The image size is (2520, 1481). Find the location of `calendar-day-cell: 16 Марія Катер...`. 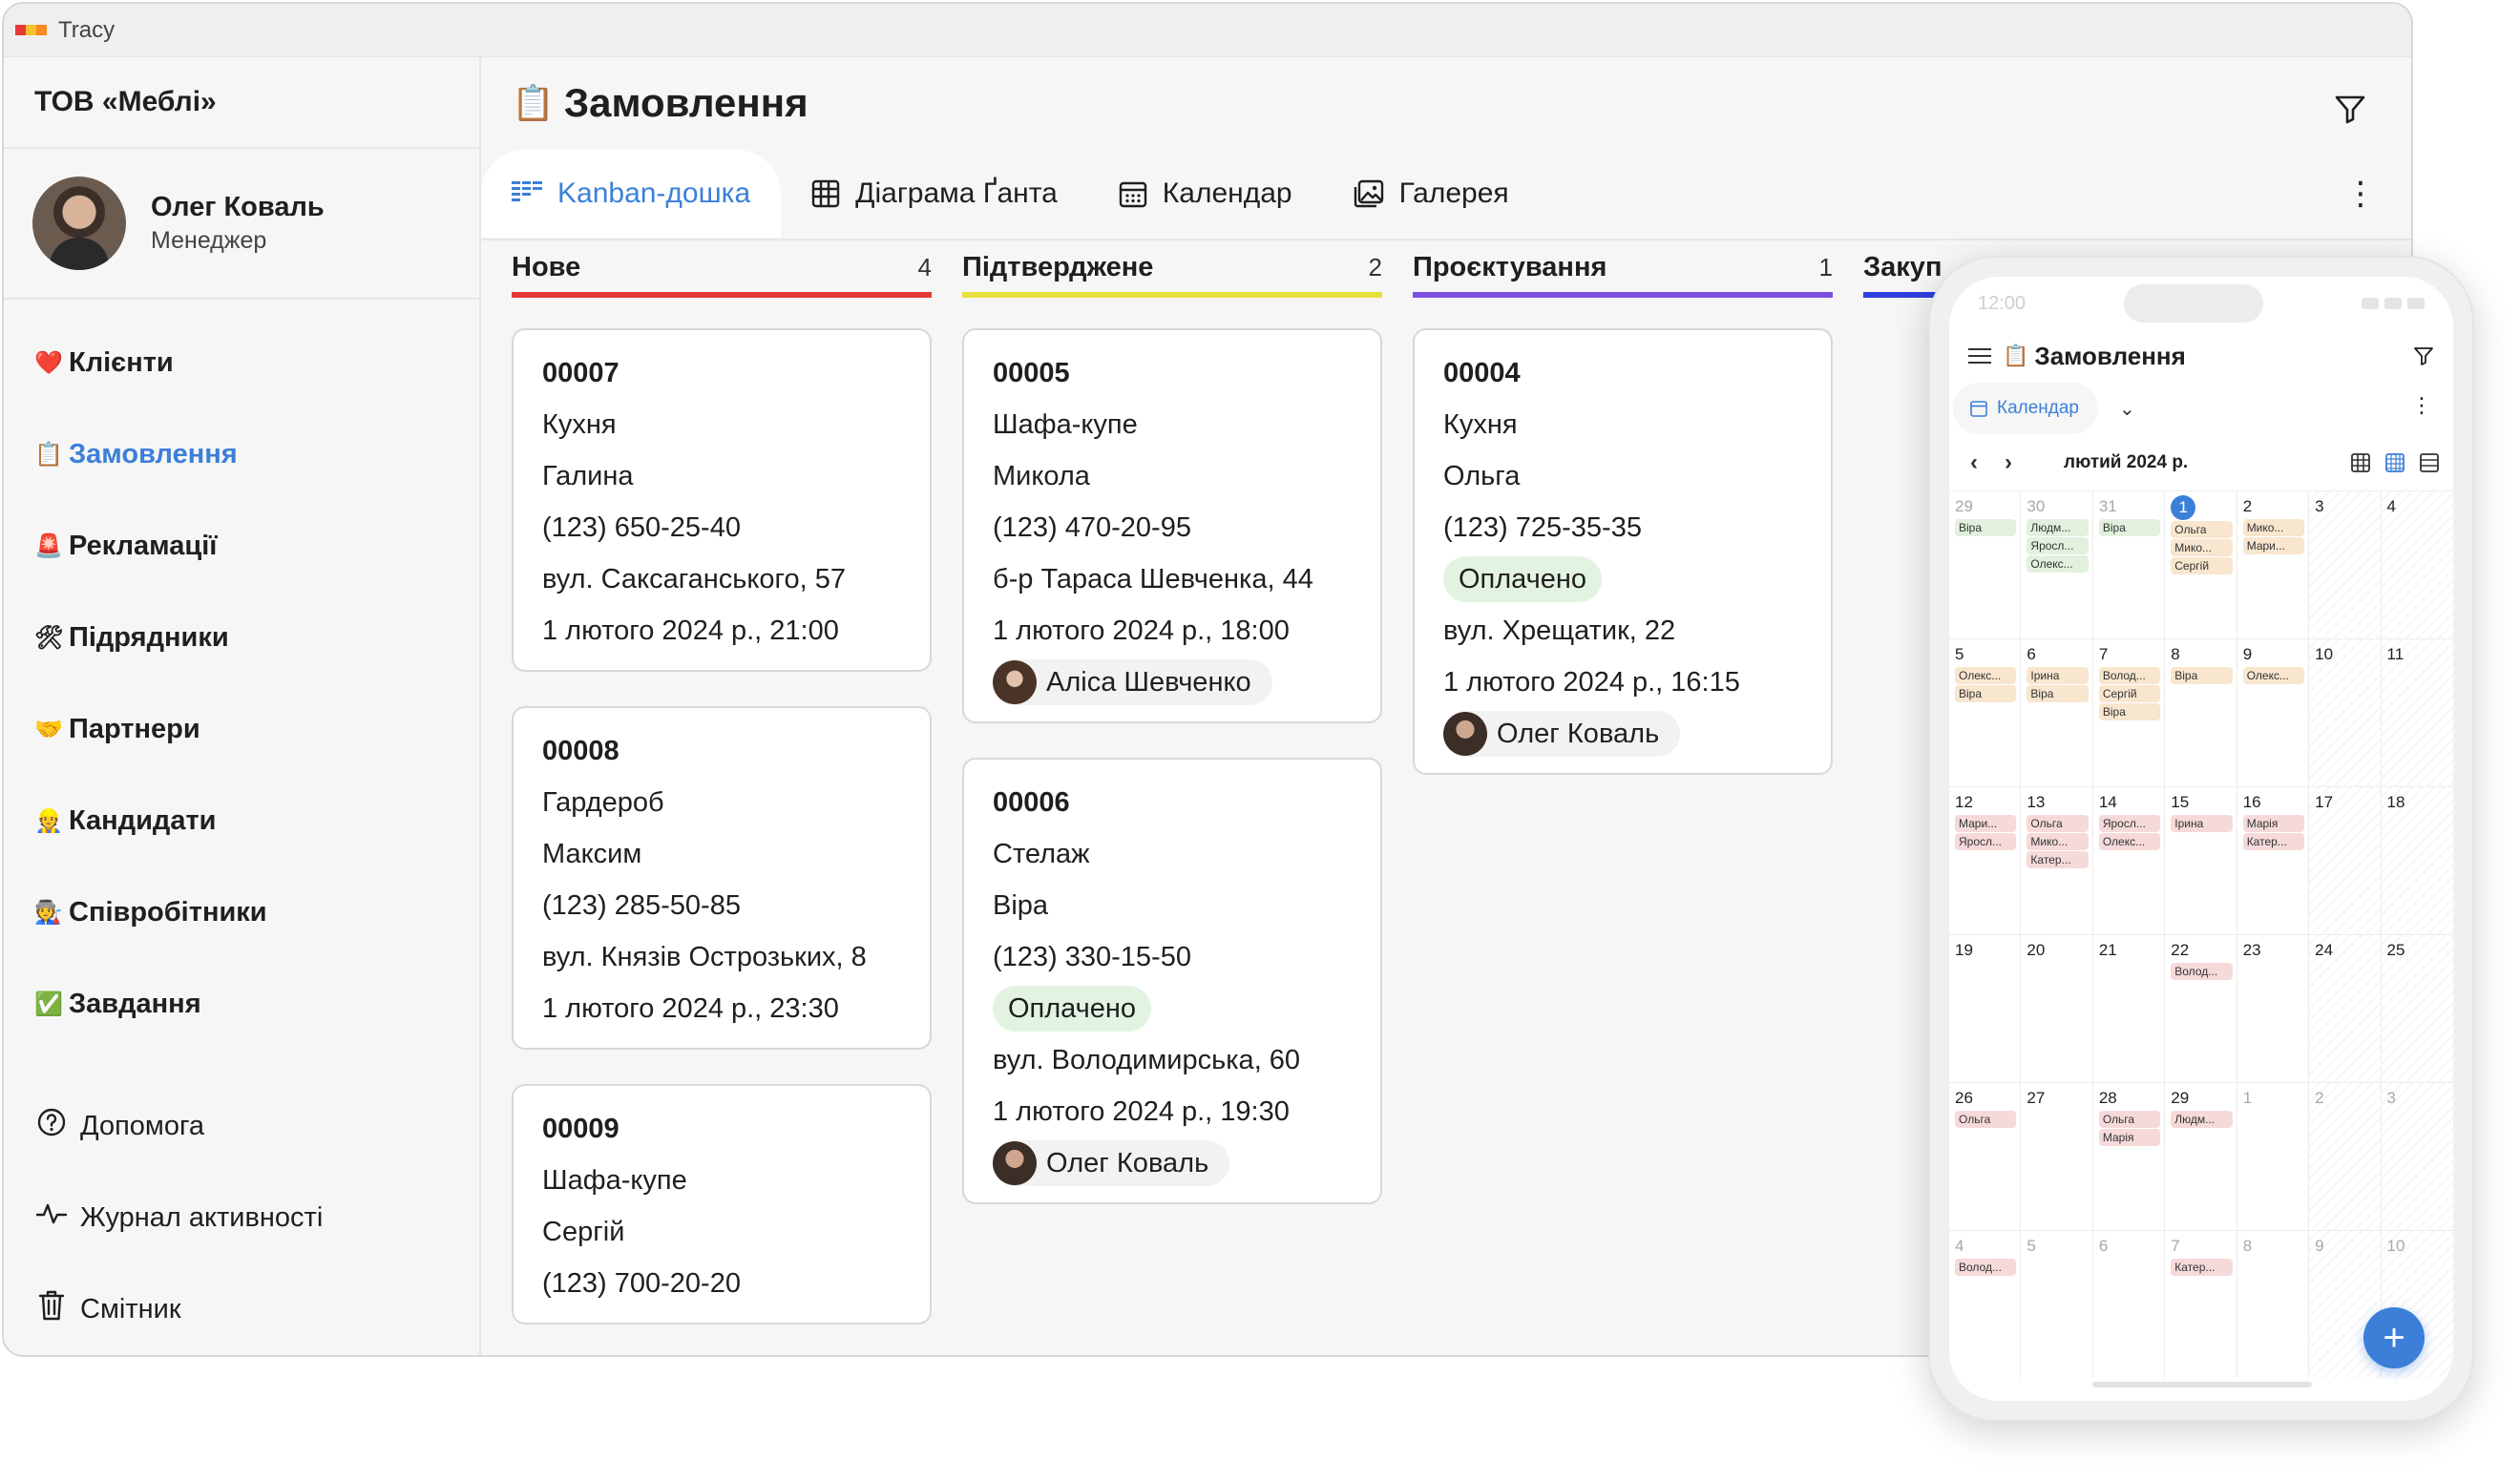

calendar-day-cell: 16 Марія Катер... is located at coordinates (2274, 860).